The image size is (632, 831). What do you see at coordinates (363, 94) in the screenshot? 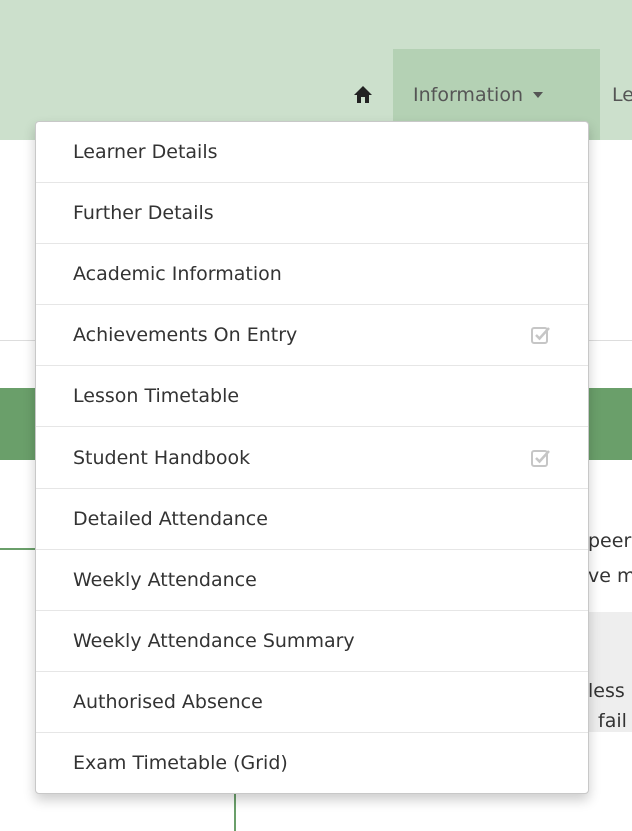
I see `home-icon` at bounding box center [363, 94].